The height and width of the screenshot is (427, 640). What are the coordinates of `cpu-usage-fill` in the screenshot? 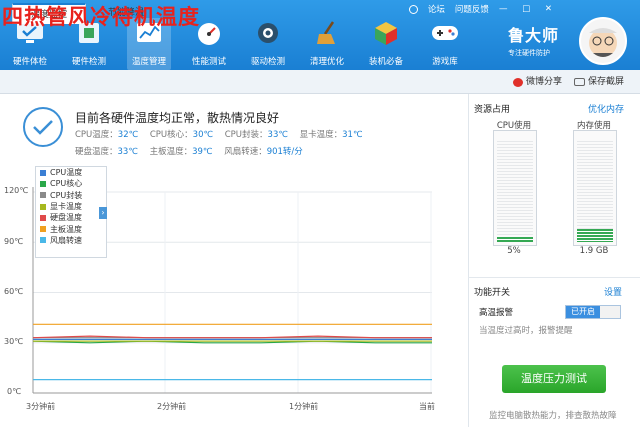 It's located at (515, 239).